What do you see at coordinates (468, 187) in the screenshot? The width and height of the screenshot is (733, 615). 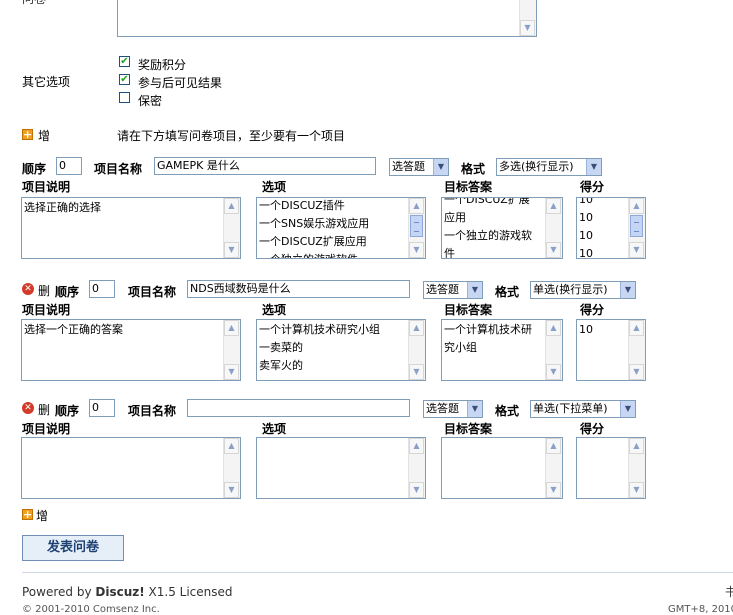 I see `item1-answer-header: 目标答案` at bounding box center [468, 187].